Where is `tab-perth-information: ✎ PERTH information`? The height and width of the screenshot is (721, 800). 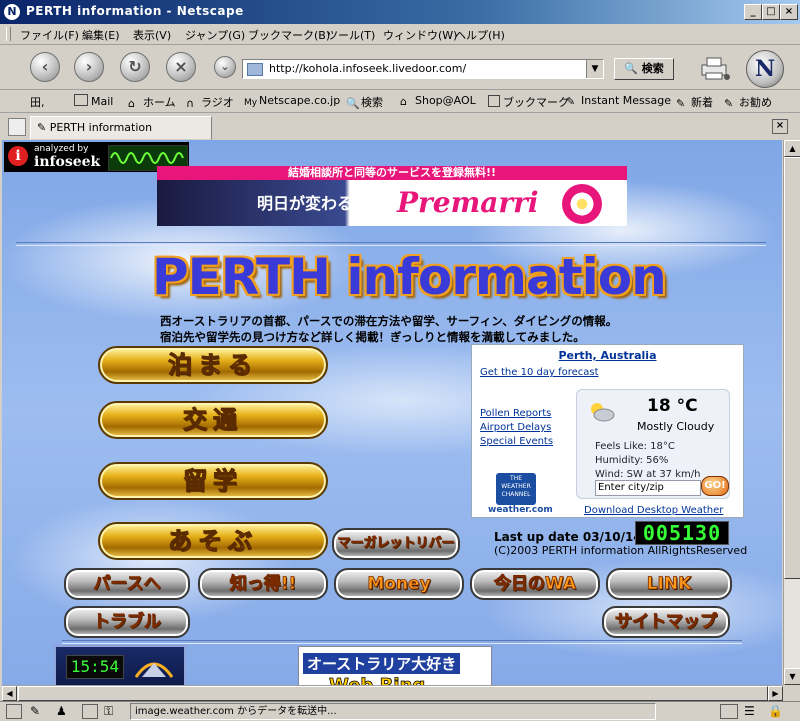 tab-perth-information: ✎ PERTH information is located at coordinates (121, 128).